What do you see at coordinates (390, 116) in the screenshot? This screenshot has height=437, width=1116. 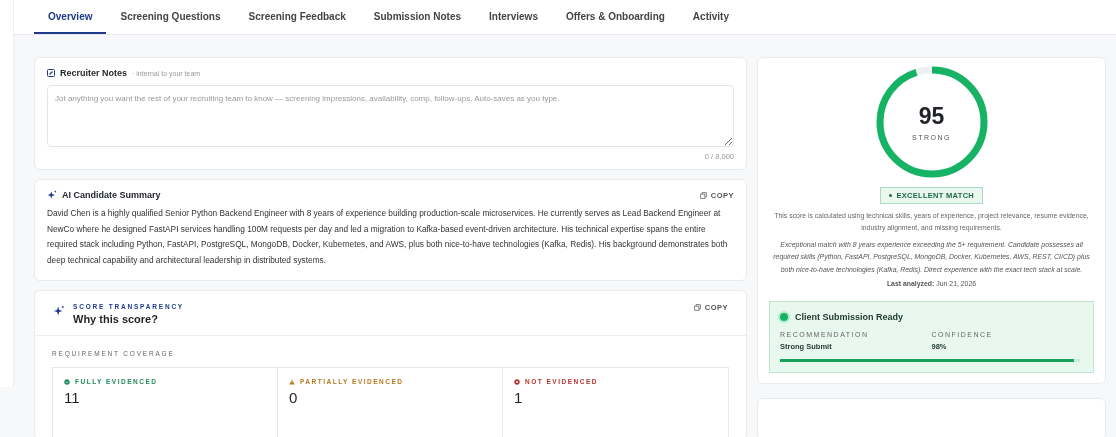 I see `notes-field: Jot anything you want the rest of your recruiting team to know — screening impressions, availability, comp, follow-ups. Auto-saves as you type.` at bounding box center [390, 116].